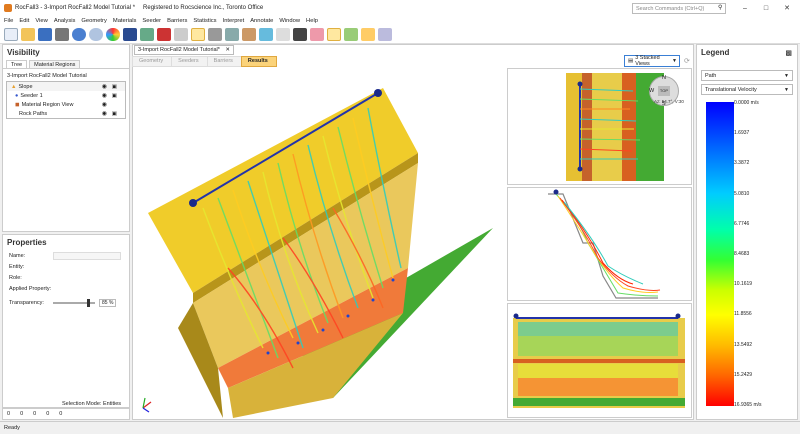 The width and height of the screenshot is (800, 434). I want to click on menu-edit: Edit, so click(24, 21).